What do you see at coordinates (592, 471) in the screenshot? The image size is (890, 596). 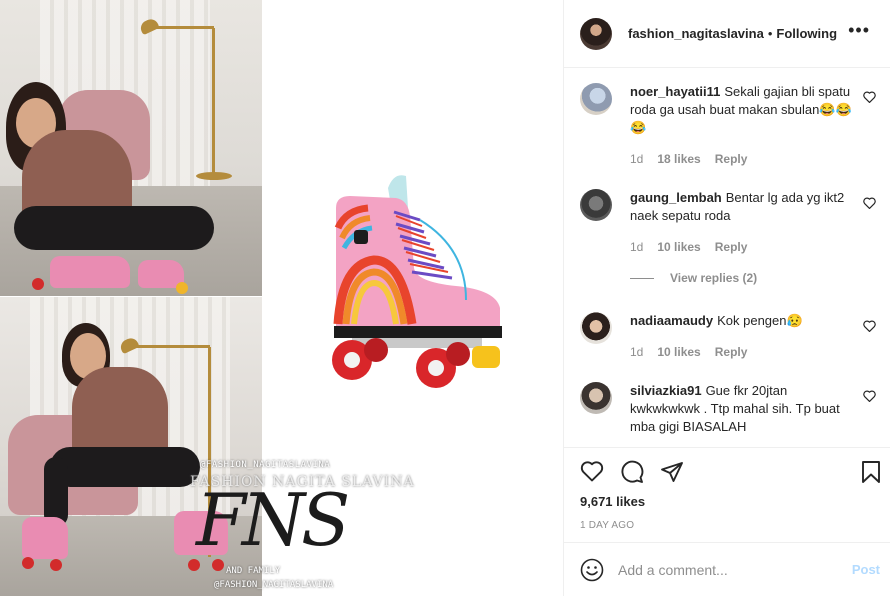 I see `heart-icon` at bounding box center [592, 471].